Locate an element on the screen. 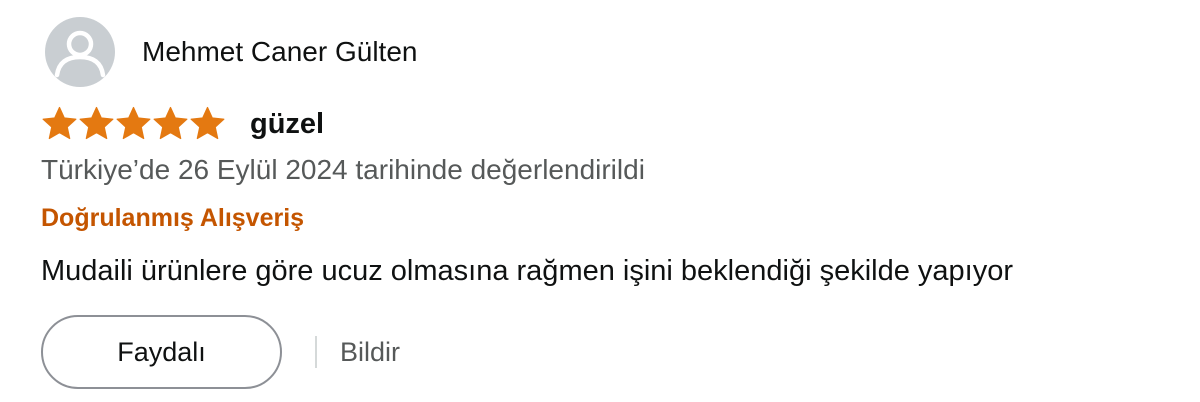 The width and height of the screenshot is (1200, 402). actions-divider is located at coordinates (316, 352).